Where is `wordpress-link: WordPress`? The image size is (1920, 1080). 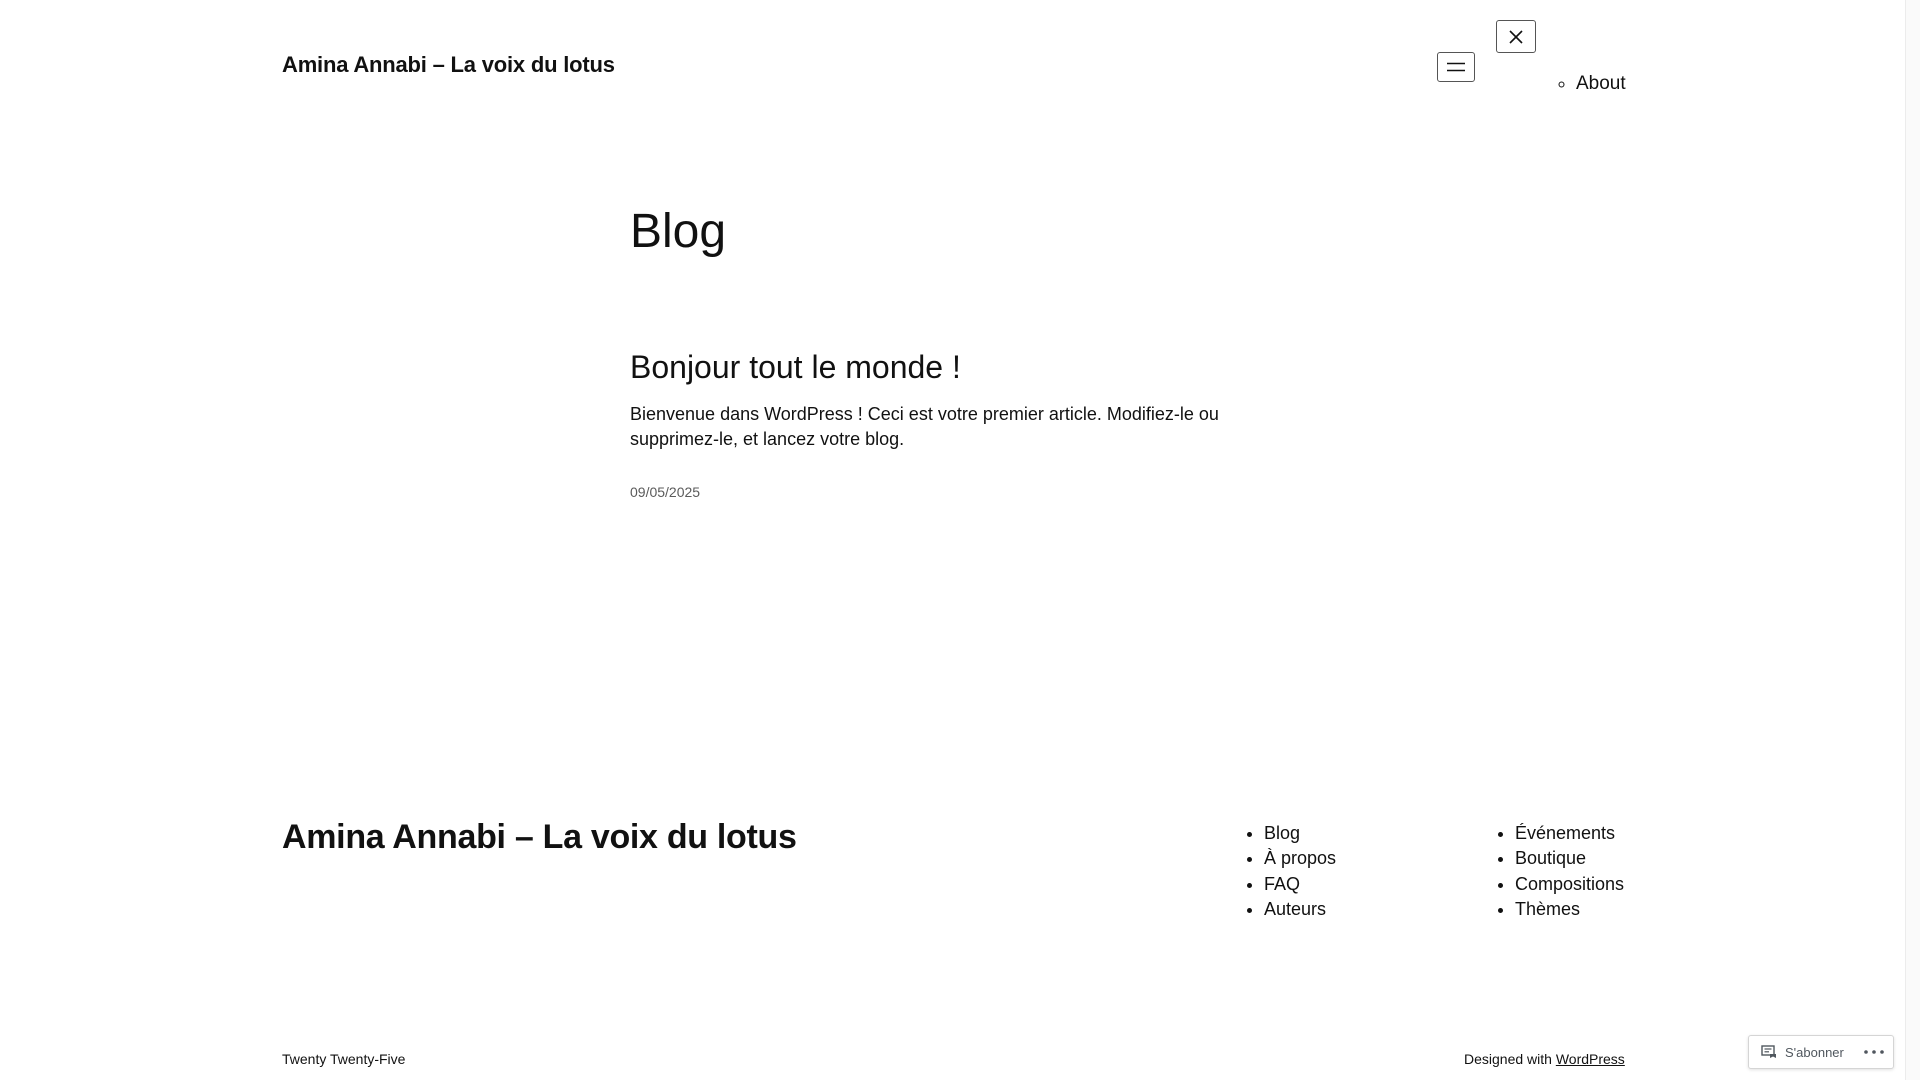
wordpress-link: WordPress is located at coordinates (1590, 1059).